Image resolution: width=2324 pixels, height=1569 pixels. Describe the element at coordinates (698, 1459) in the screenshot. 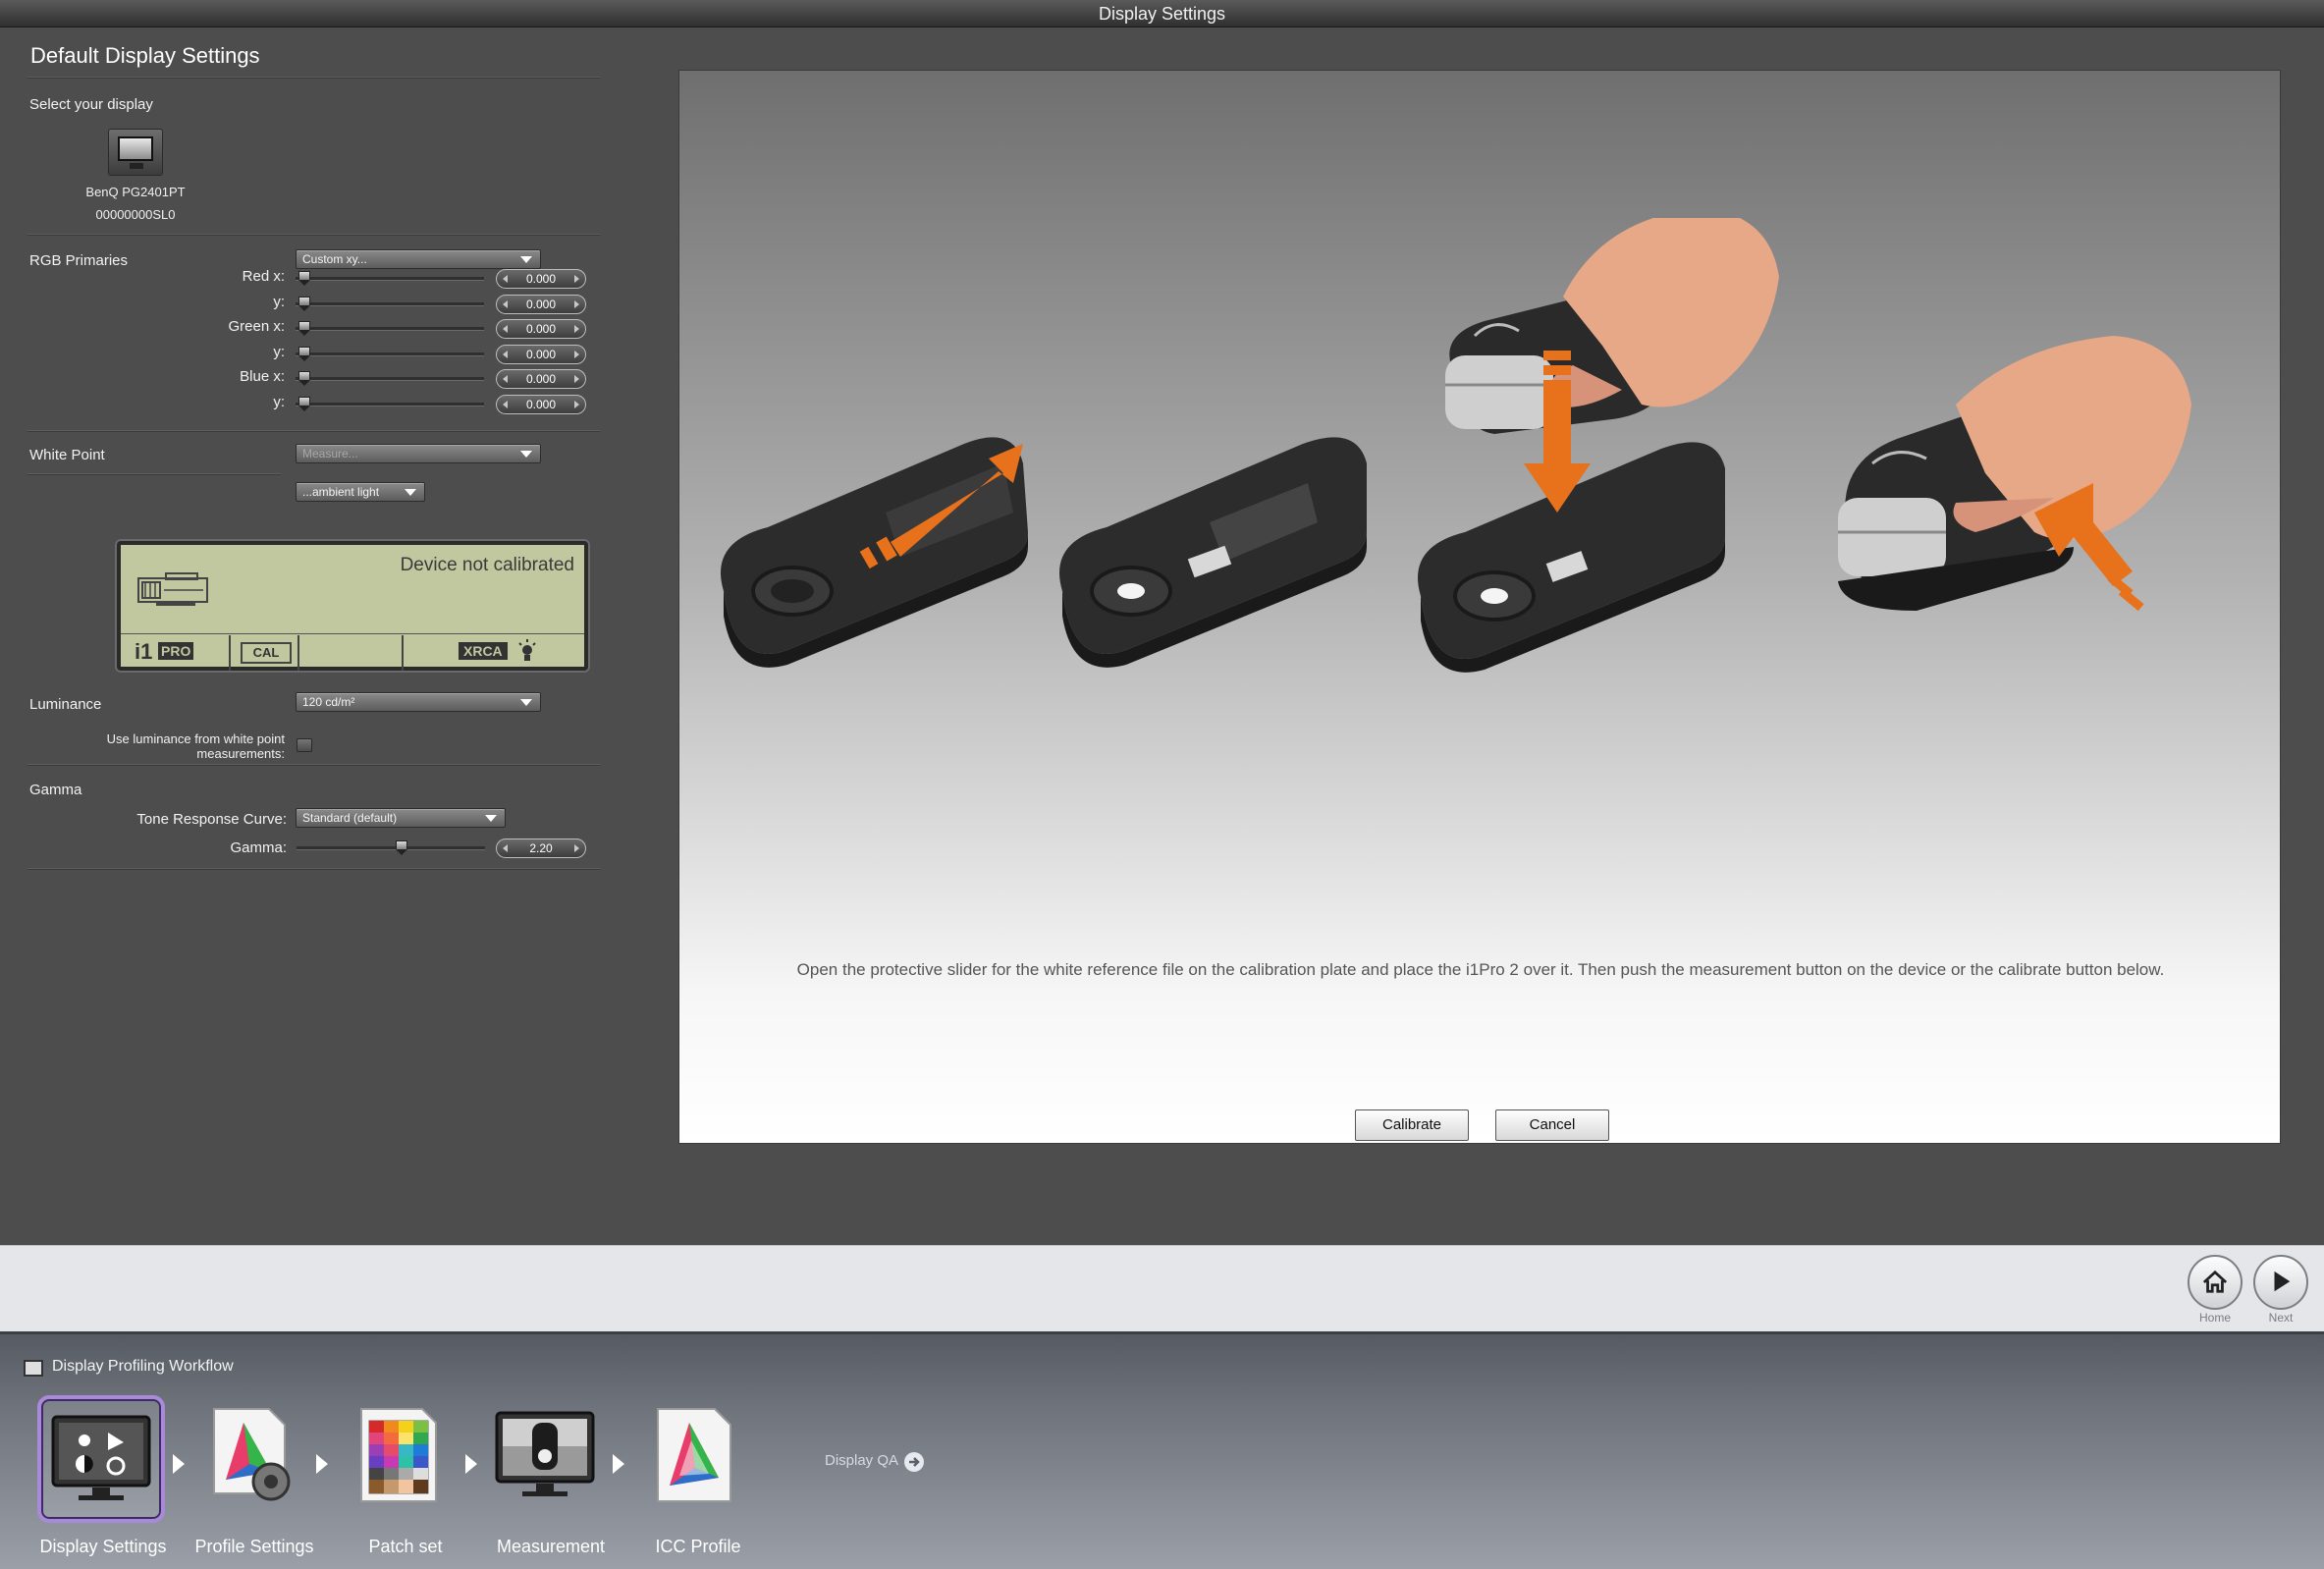

I see `workflow-step-icc-profile` at that location.